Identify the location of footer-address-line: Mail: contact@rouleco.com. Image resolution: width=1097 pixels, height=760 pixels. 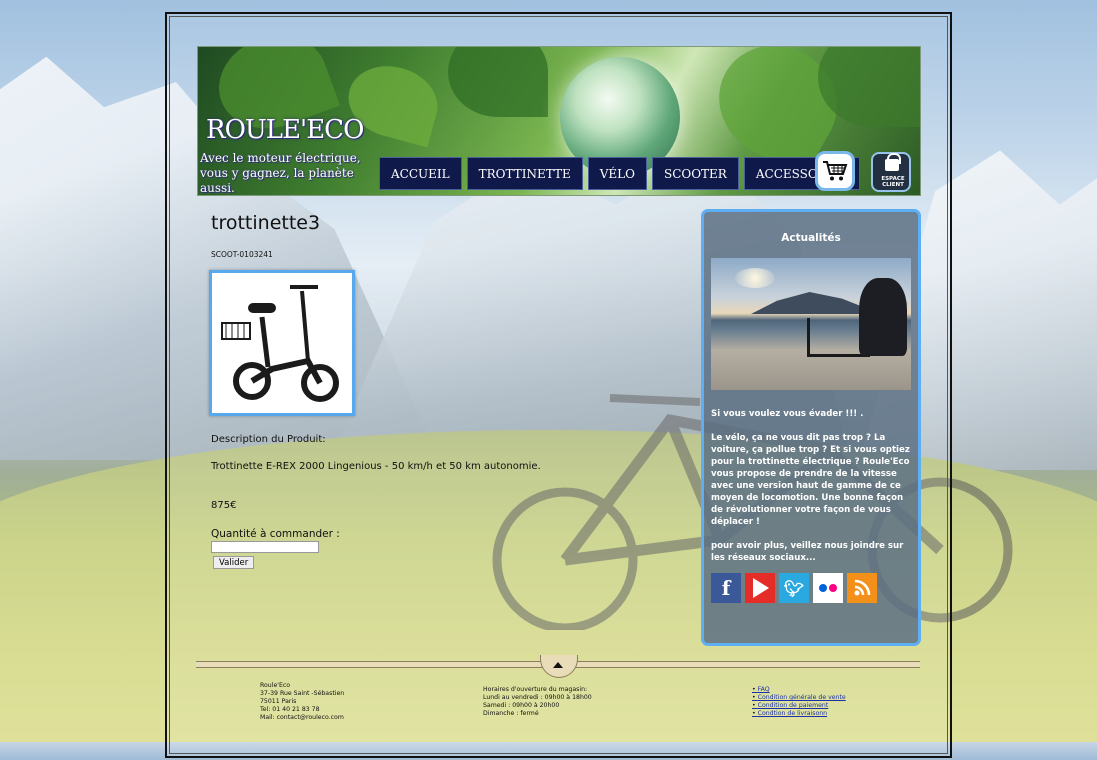
(302, 717).